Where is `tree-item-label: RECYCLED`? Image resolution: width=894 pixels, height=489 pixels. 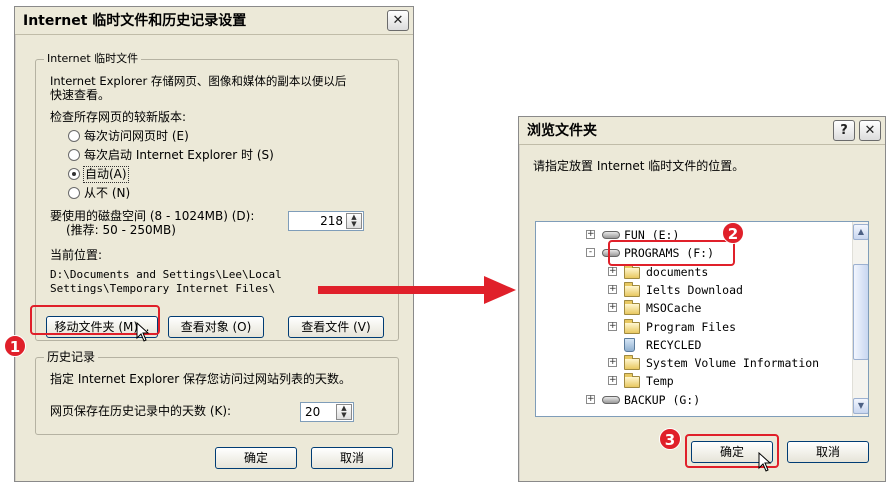 tree-item-label: RECYCLED is located at coordinates (673, 345).